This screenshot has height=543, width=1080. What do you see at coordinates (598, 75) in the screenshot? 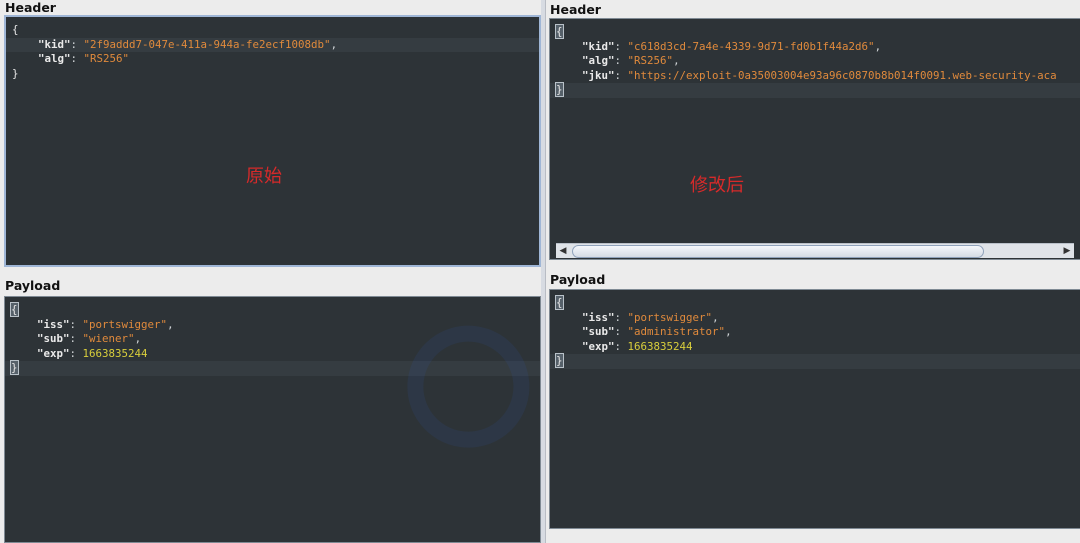
I see `json-key: "jku"` at bounding box center [598, 75].